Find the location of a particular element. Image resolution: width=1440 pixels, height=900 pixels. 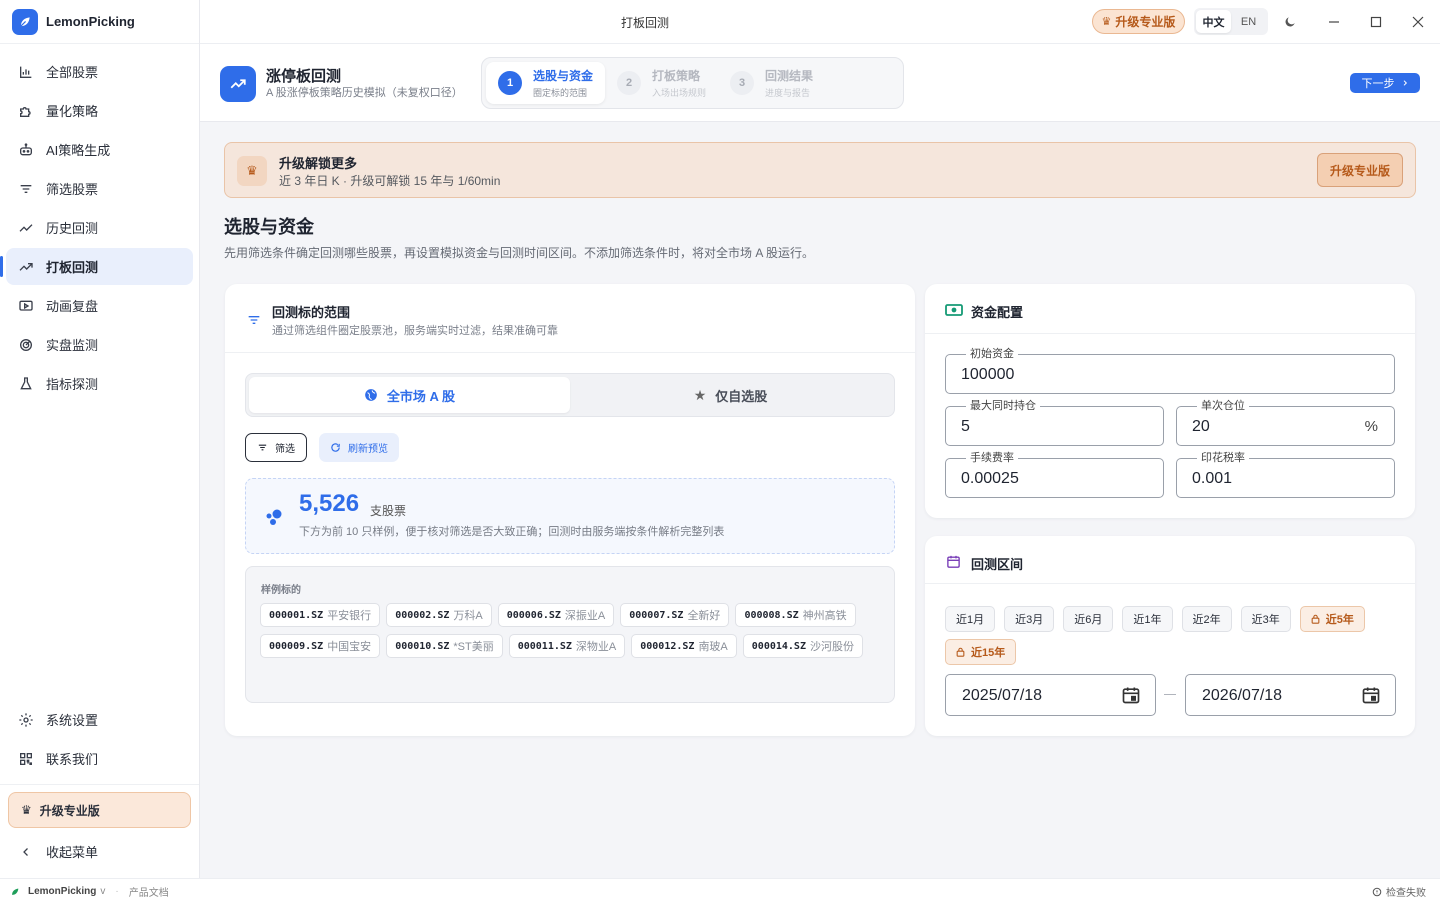

field-value: 100000 is located at coordinates (988, 374).